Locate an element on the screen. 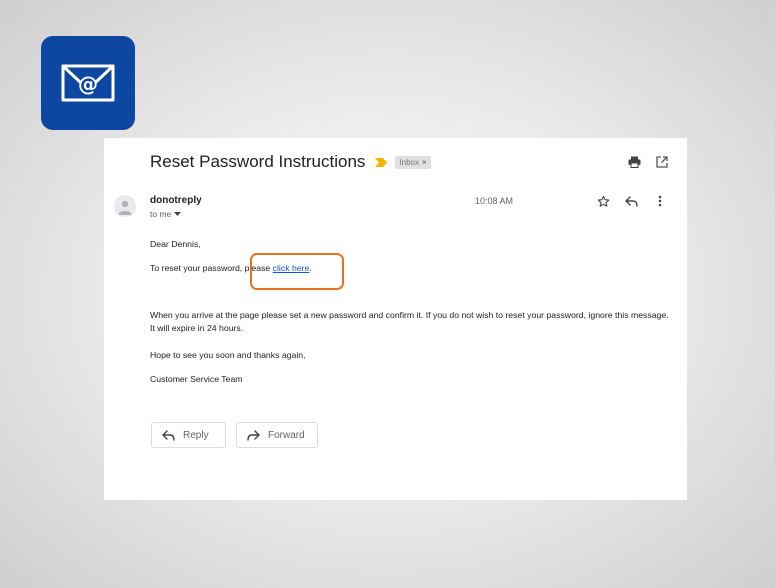 The width and height of the screenshot is (775, 588). email-app-icon: @ is located at coordinates (88, 83).